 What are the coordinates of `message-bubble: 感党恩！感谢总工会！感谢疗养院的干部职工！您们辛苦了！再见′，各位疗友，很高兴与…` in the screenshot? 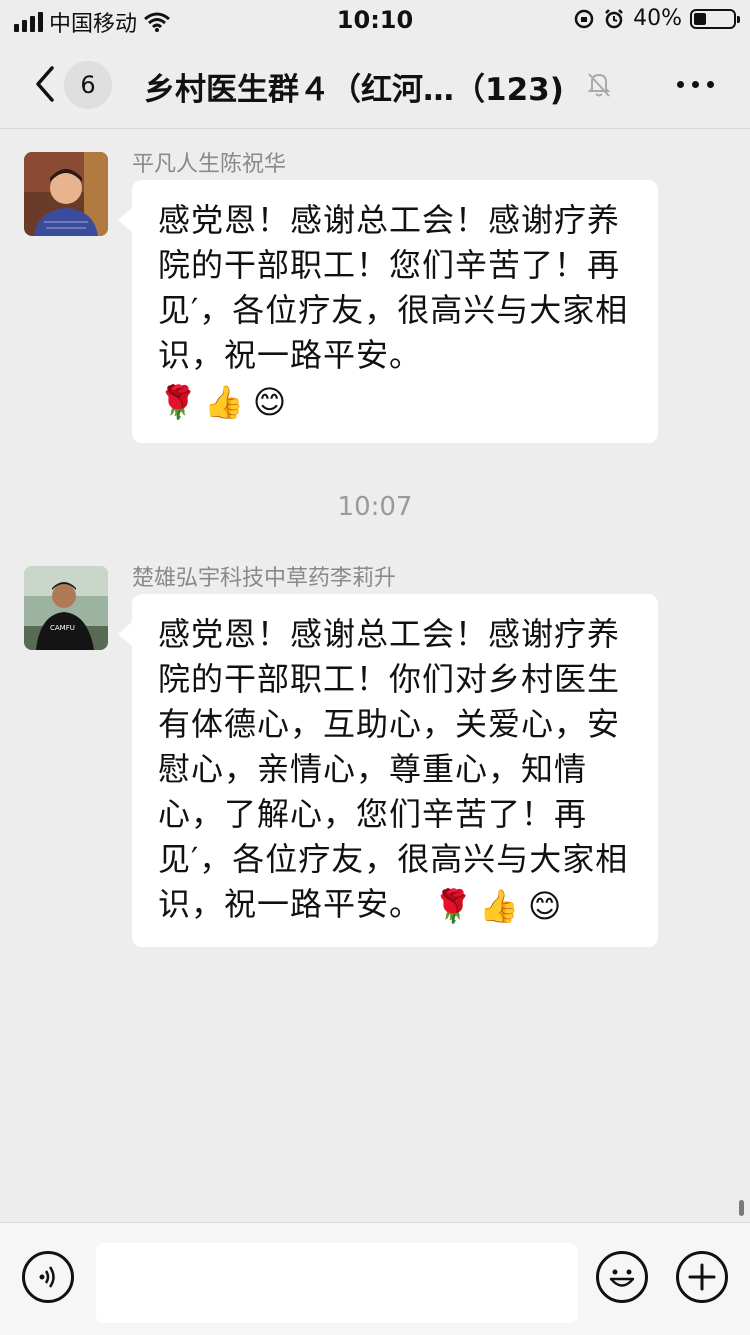 It's located at (388, 311).